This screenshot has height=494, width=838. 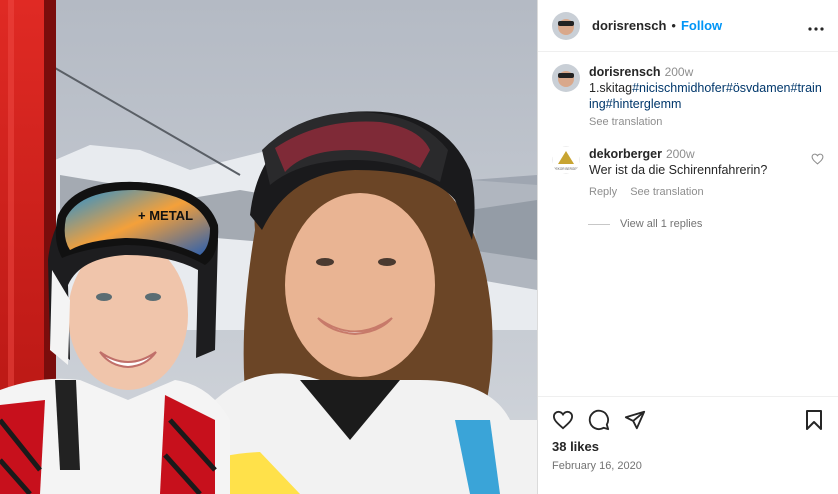 I want to click on post-date: February 16, 2020, so click(x=597, y=466).